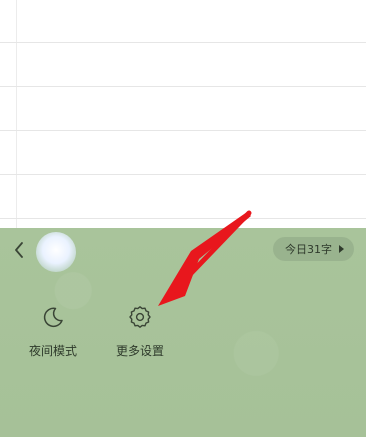 This screenshot has height=437, width=366. I want to click on today-word-count-label: 今日31字, so click(308, 249).